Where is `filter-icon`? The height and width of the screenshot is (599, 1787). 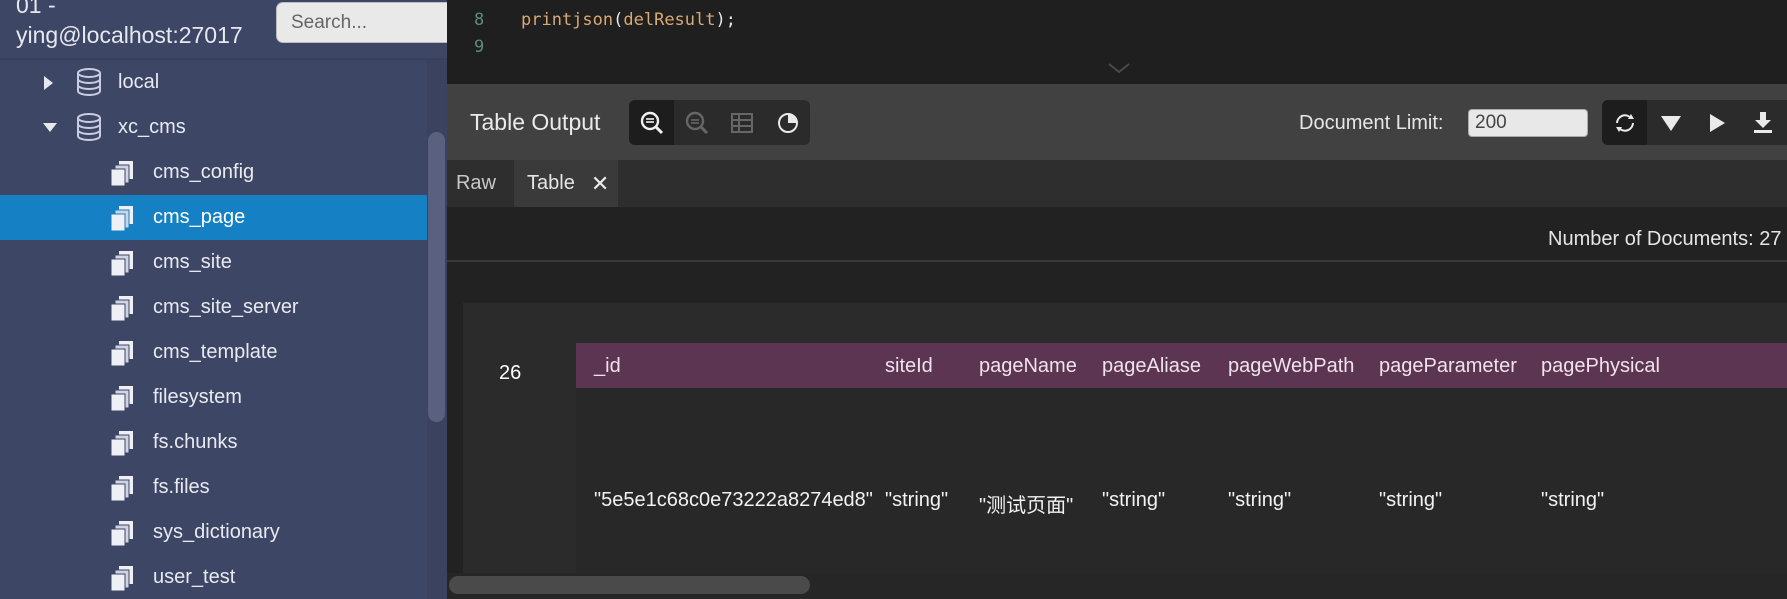 filter-icon is located at coordinates (1670, 123).